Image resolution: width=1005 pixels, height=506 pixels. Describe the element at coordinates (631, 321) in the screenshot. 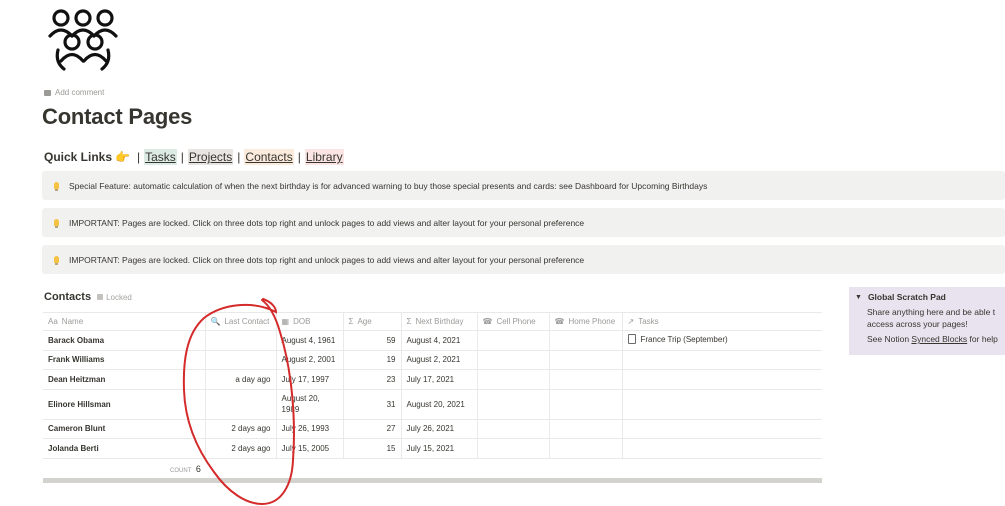

I see `relation-arrow-icon: ↗` at that location.